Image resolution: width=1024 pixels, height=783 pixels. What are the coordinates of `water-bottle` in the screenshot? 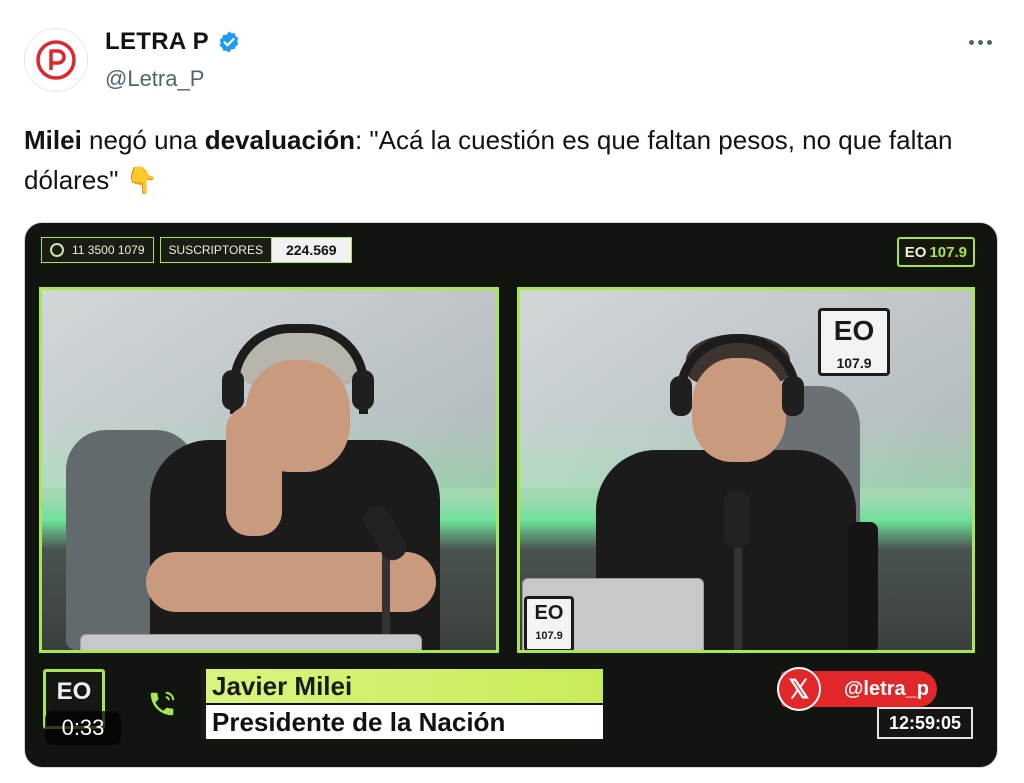 It's located at (863, 586).